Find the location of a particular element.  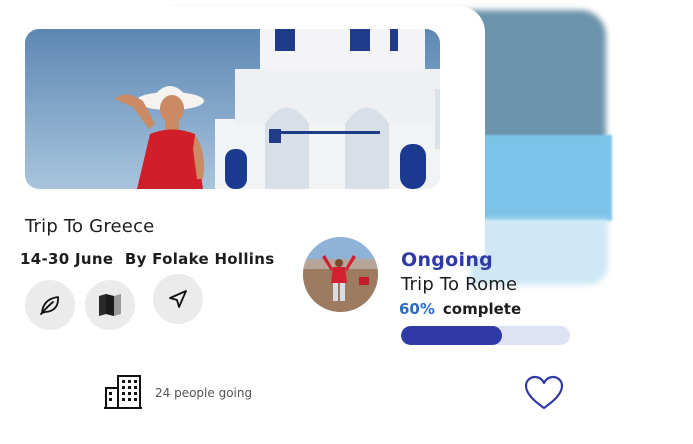

trip-status: Ongoing is located at coordinates (447, 260).